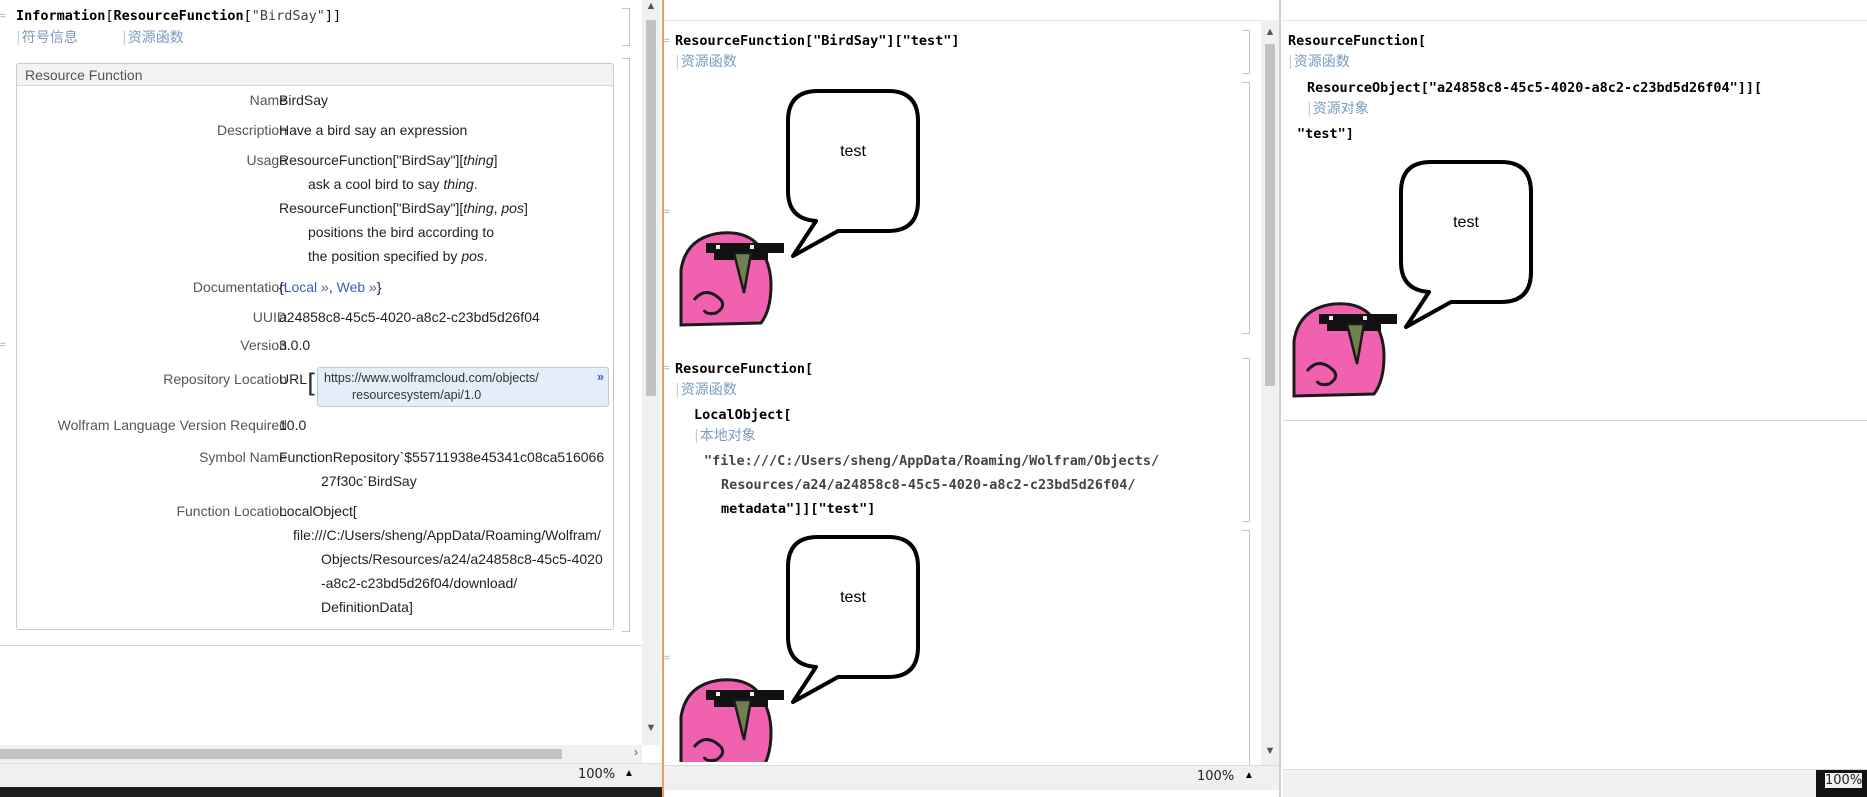  What do you see at coordinates (1270, 392) in the screenshot?
I see `middle-vertical-scrollbar: ▲ ▼` at bounding box center [1270, 392].